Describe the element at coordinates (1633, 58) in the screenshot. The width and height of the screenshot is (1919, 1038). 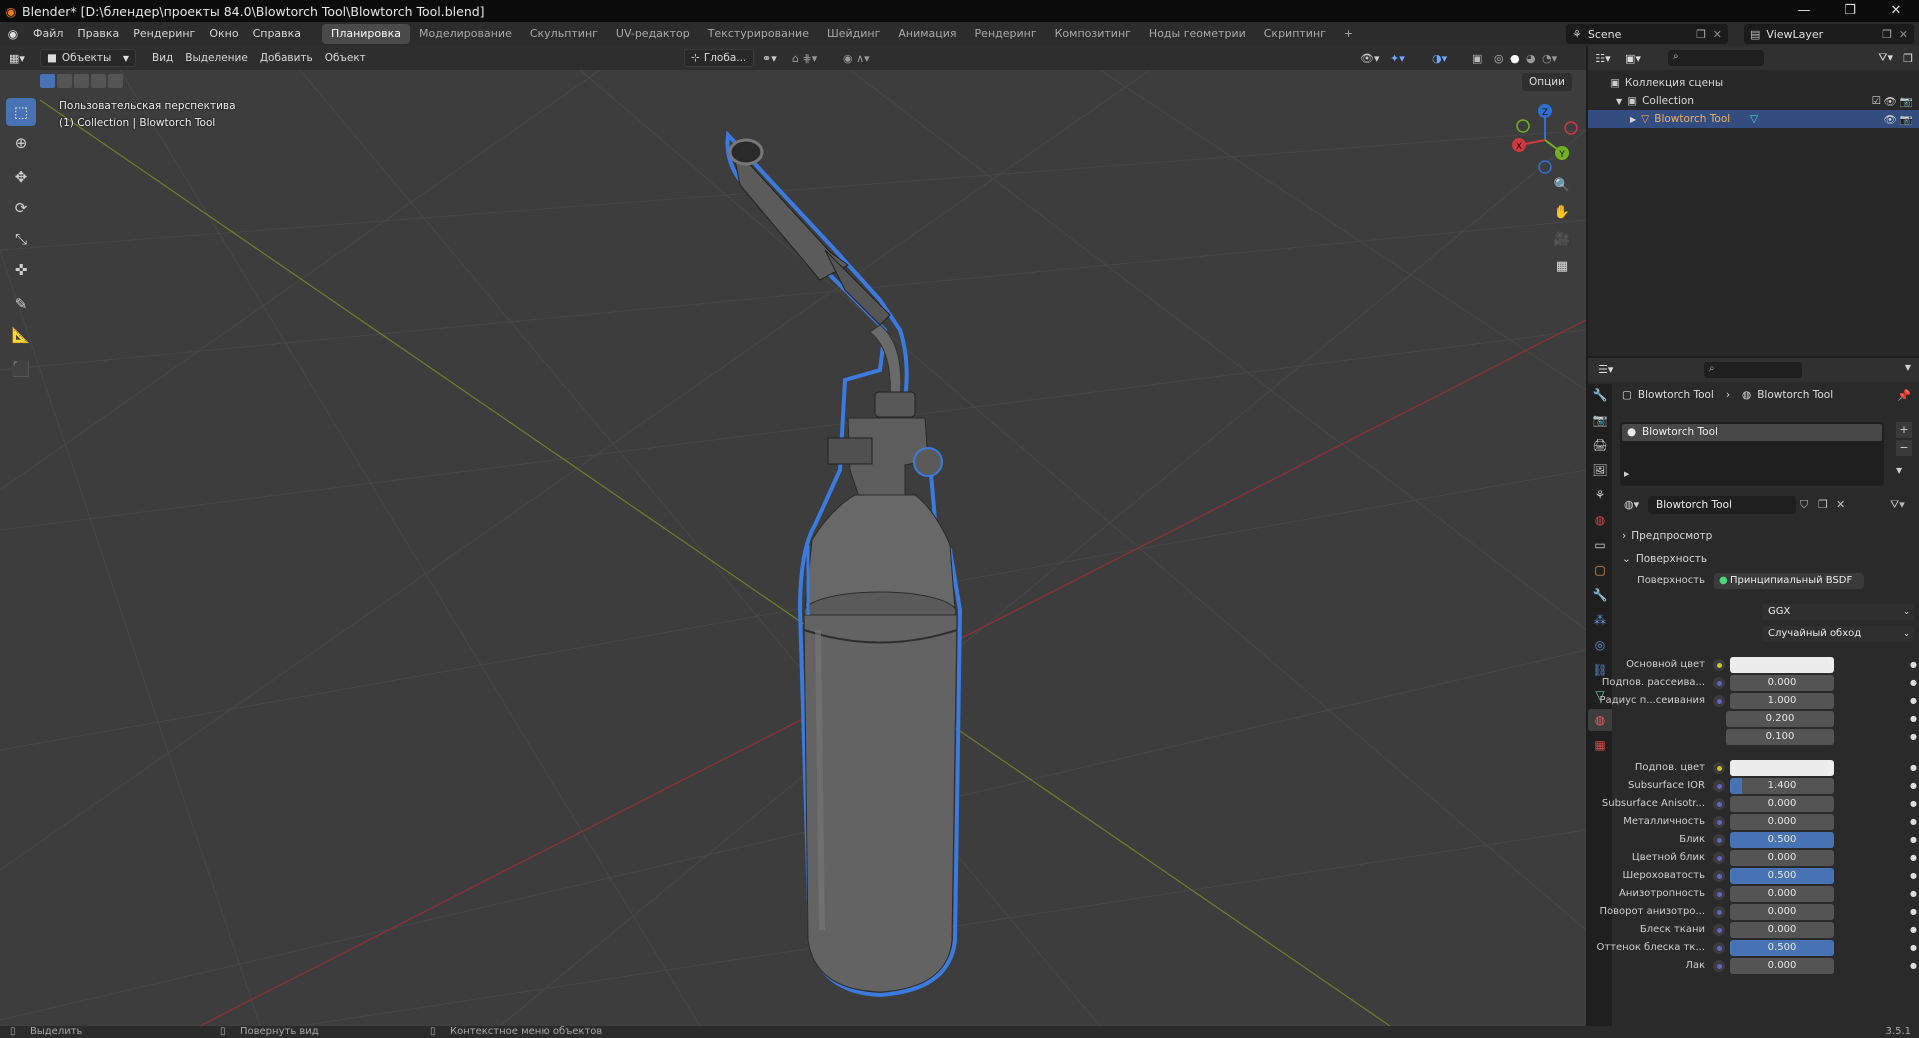
I see `display-mode-icon: ▣▾` at that location.